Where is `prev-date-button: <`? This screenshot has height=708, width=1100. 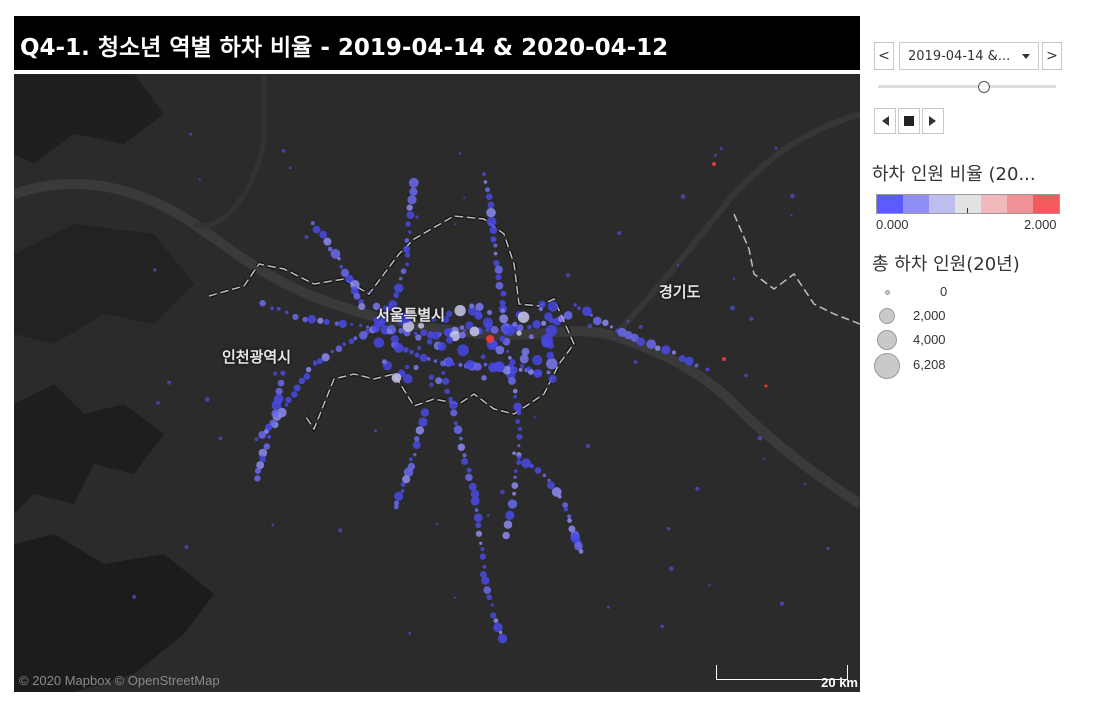
prev-date-button: < is located at coordinates (884, 56).